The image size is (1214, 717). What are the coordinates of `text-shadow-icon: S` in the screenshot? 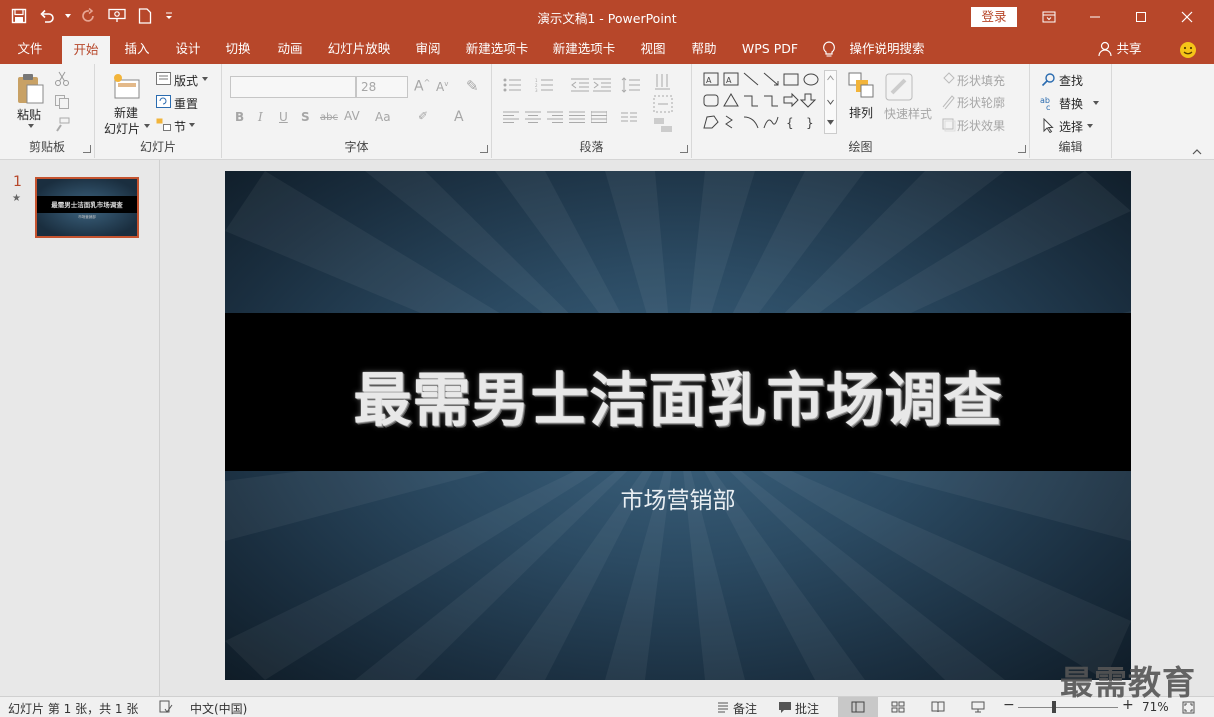 It's located at (305, 117).